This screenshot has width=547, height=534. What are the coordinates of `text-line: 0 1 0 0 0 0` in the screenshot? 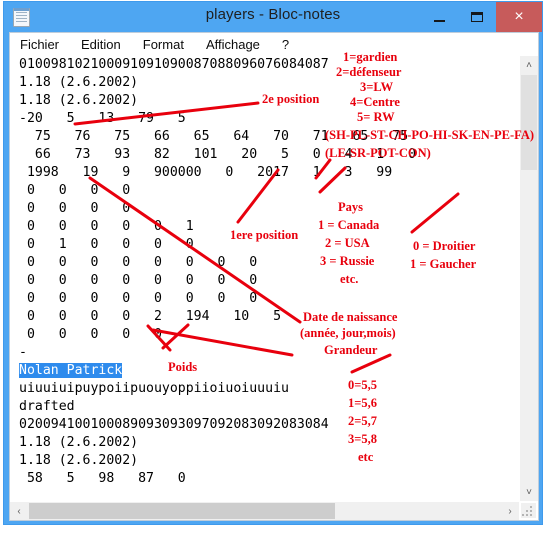 It's located at (106, 244).